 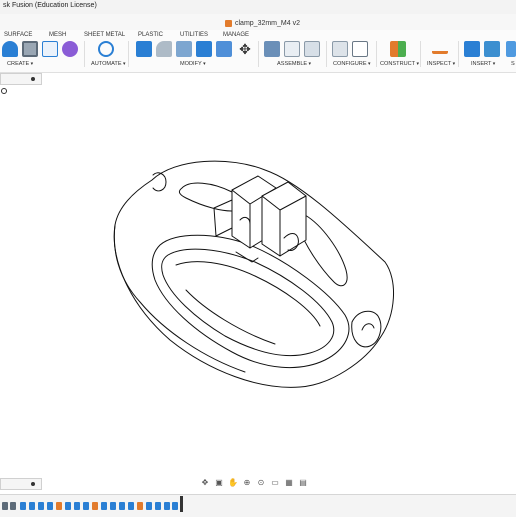 What do you see at coordinates (233, 482) in the screenshot?
I see `pan-icon: ✋` at bounding box center [233, 482].